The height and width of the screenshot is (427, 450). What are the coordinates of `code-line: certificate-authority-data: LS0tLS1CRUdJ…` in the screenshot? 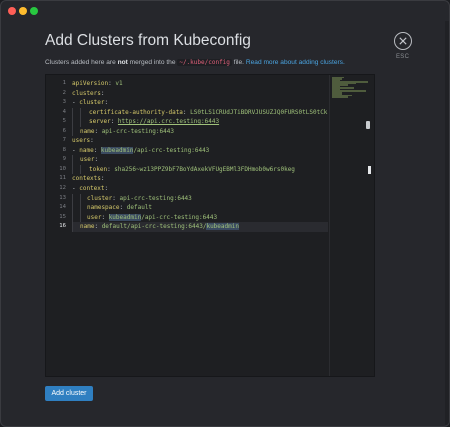 It's located at (200, 112).